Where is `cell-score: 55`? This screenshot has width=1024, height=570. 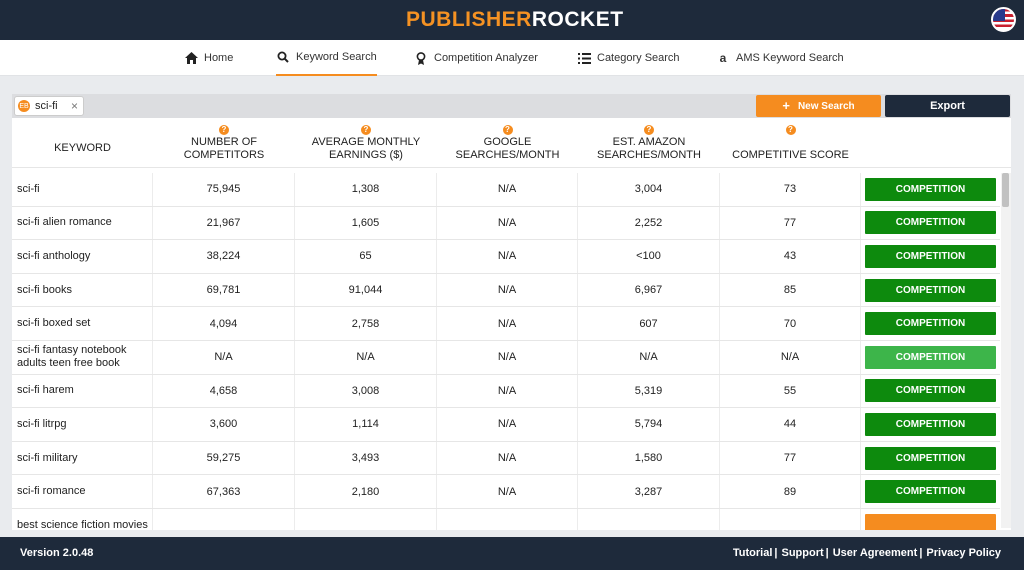 cell-score: 55 is located at coordinates (790, 391).